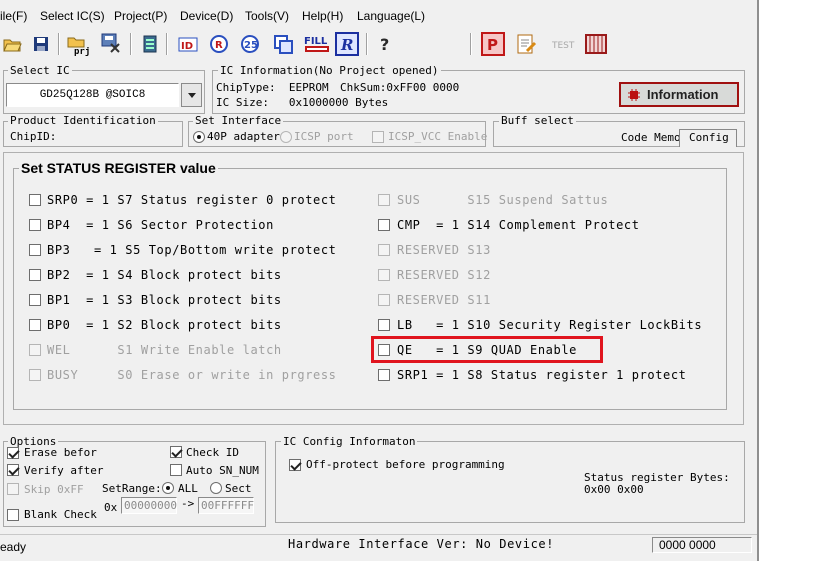 The width and height of the screenshot is (819, 561). Describe the element at coordinates (386, 44) in the screenshot. I see `help-icon: ?` at that location.